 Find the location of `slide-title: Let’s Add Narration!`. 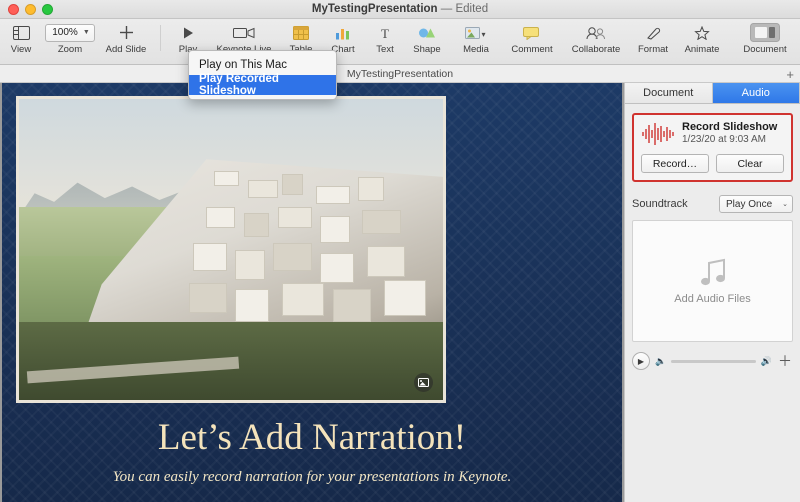

slide-title: Let’s Add Narration! is located at coordinates (312, 437).